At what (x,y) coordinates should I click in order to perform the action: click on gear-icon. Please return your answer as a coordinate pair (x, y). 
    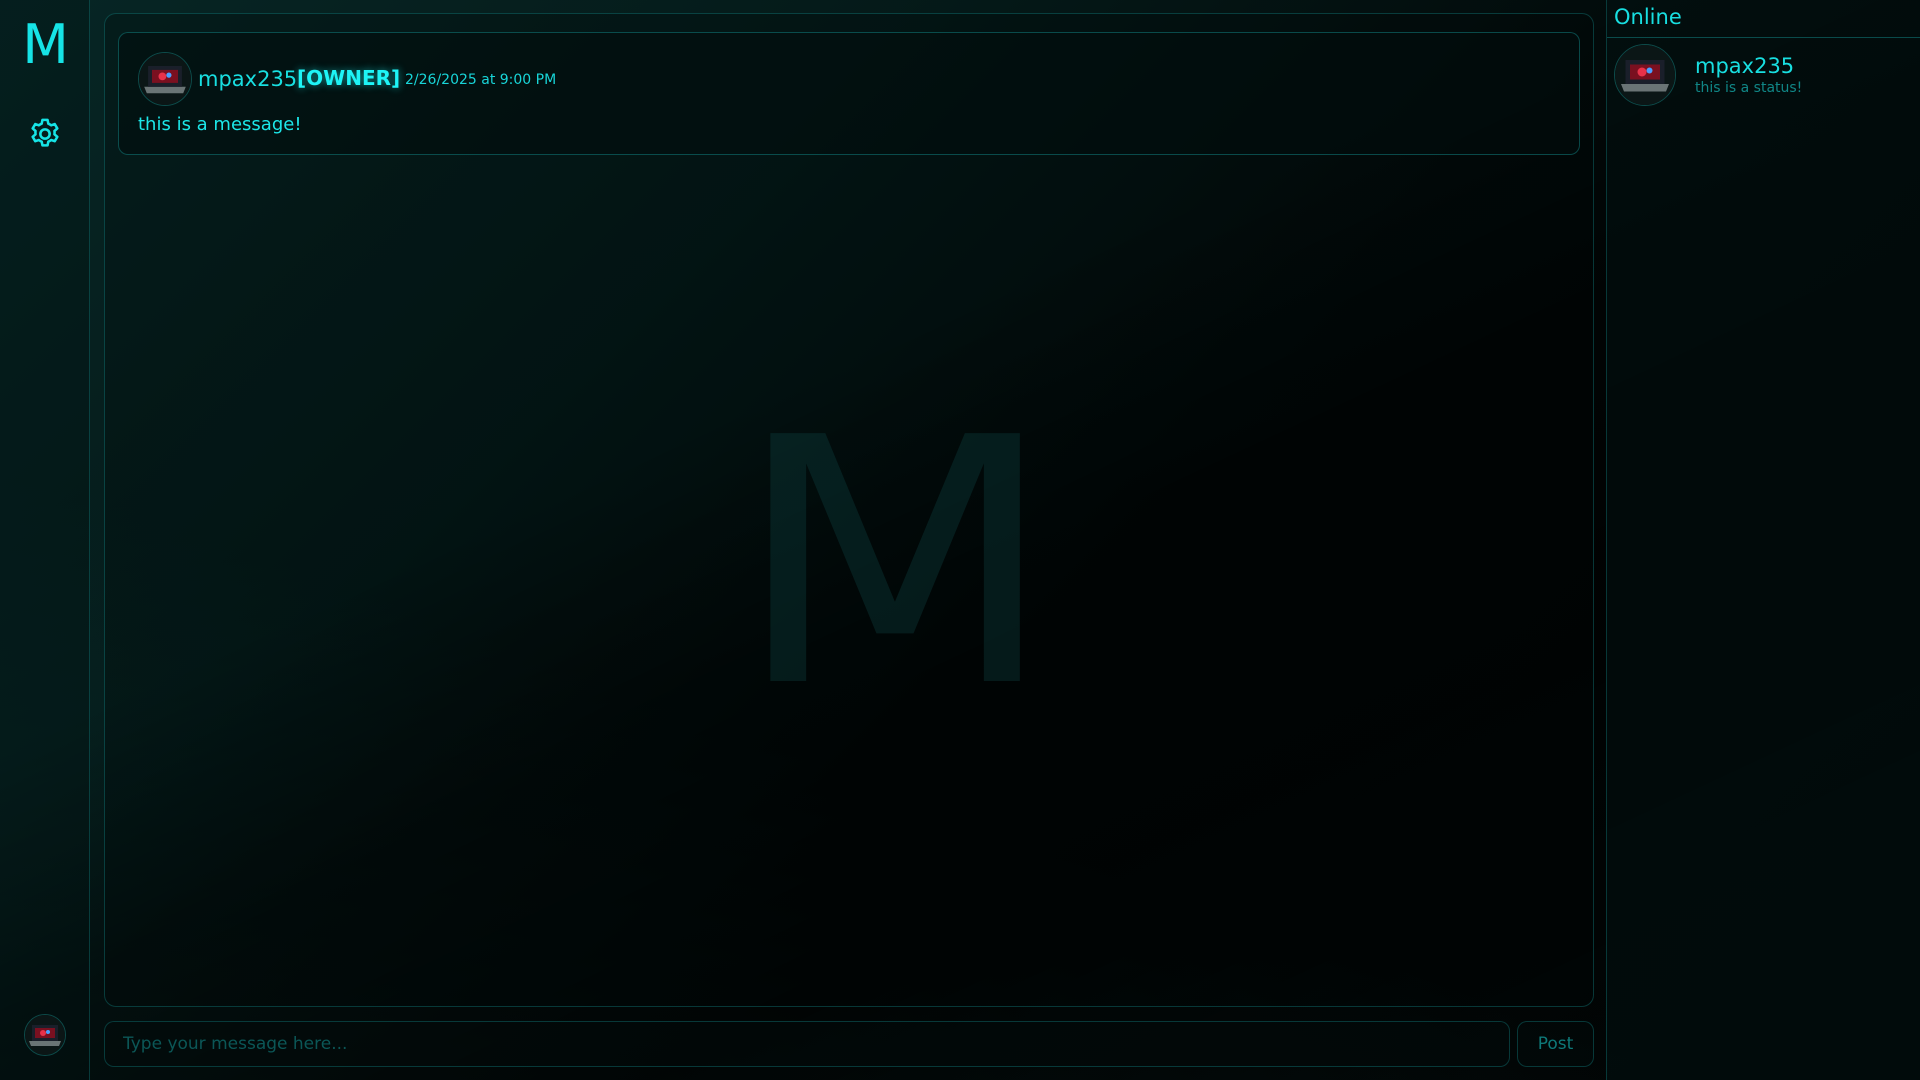
    Looking at the image, I should click on (45, 134).